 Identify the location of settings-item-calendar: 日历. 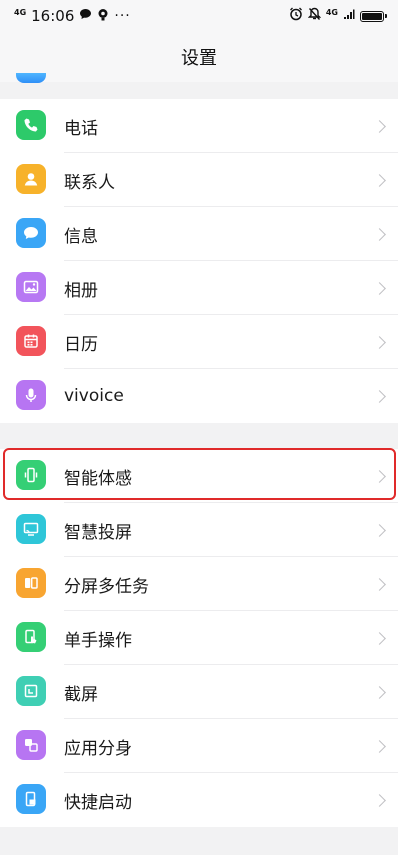
(199, 342).